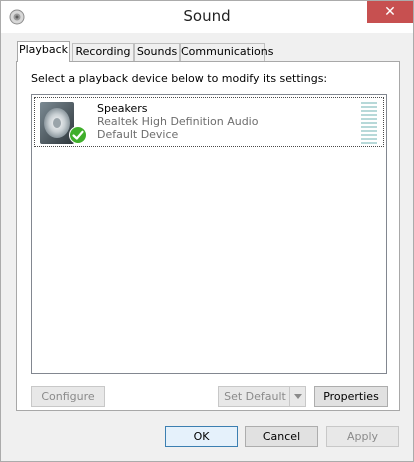 Image resolution: width=414 pixels, height=462 pixels. Describe the element at coordinates (68, 396) in the screenshot. I see `configure-button: Configure` at that location.